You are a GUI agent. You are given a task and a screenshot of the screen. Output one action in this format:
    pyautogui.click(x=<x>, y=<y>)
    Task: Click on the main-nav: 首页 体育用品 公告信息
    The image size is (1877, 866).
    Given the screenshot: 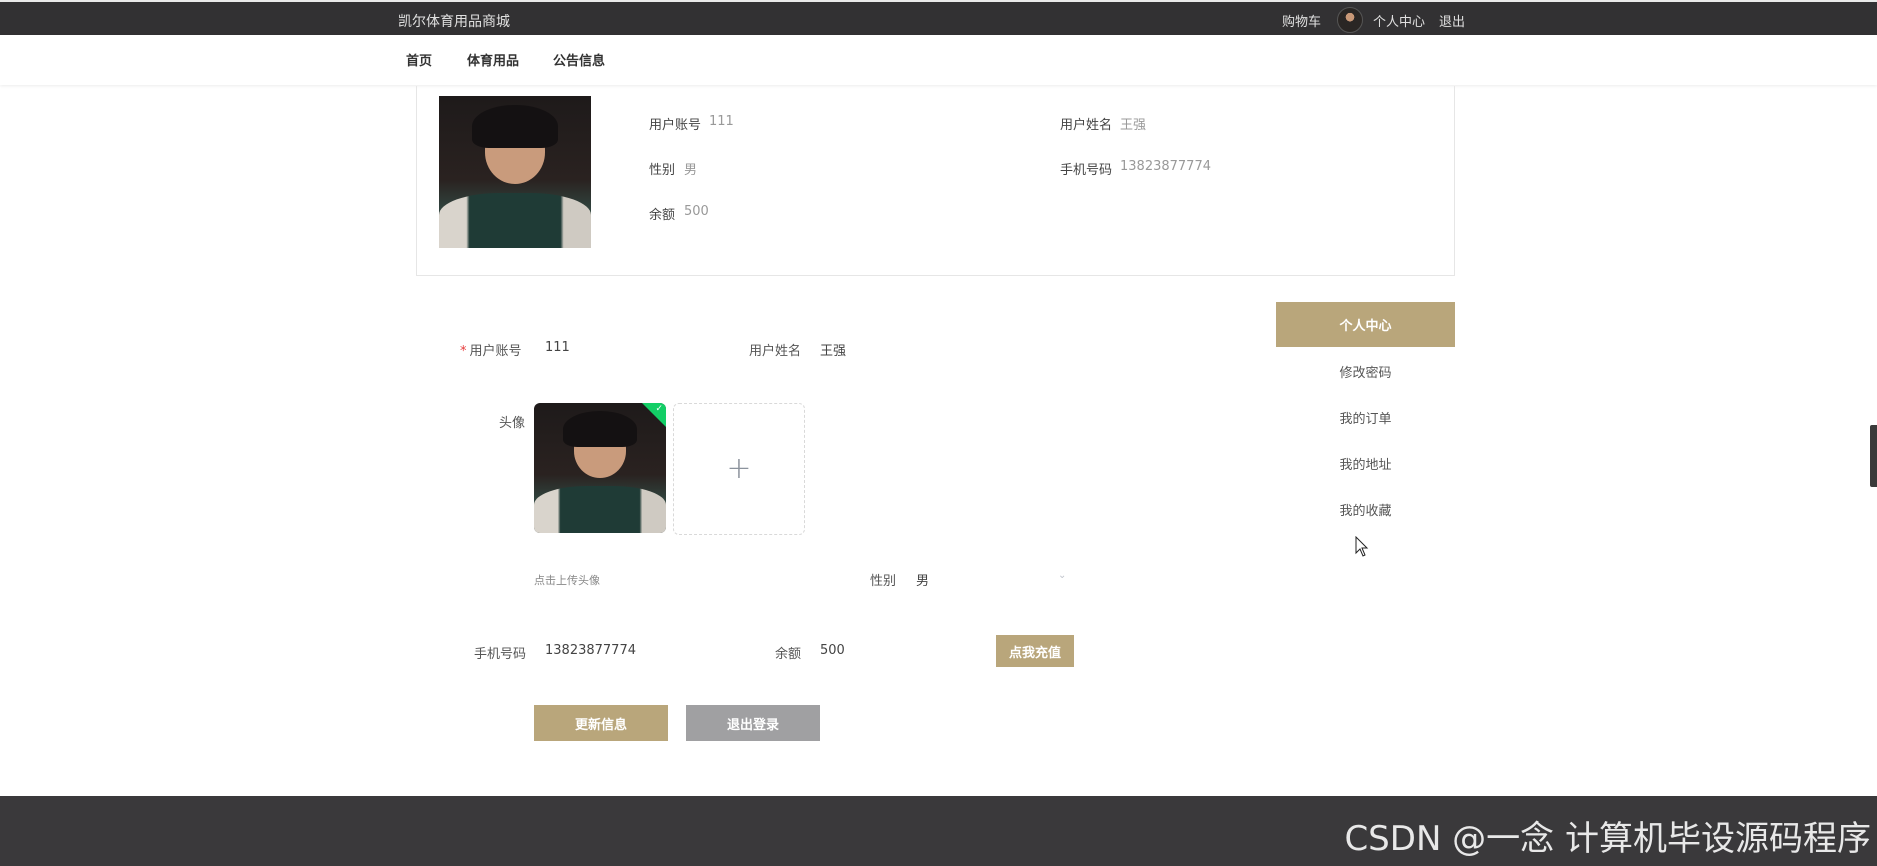 What is the action you would take?
    pyautogui.click(x=938, y=60)
    